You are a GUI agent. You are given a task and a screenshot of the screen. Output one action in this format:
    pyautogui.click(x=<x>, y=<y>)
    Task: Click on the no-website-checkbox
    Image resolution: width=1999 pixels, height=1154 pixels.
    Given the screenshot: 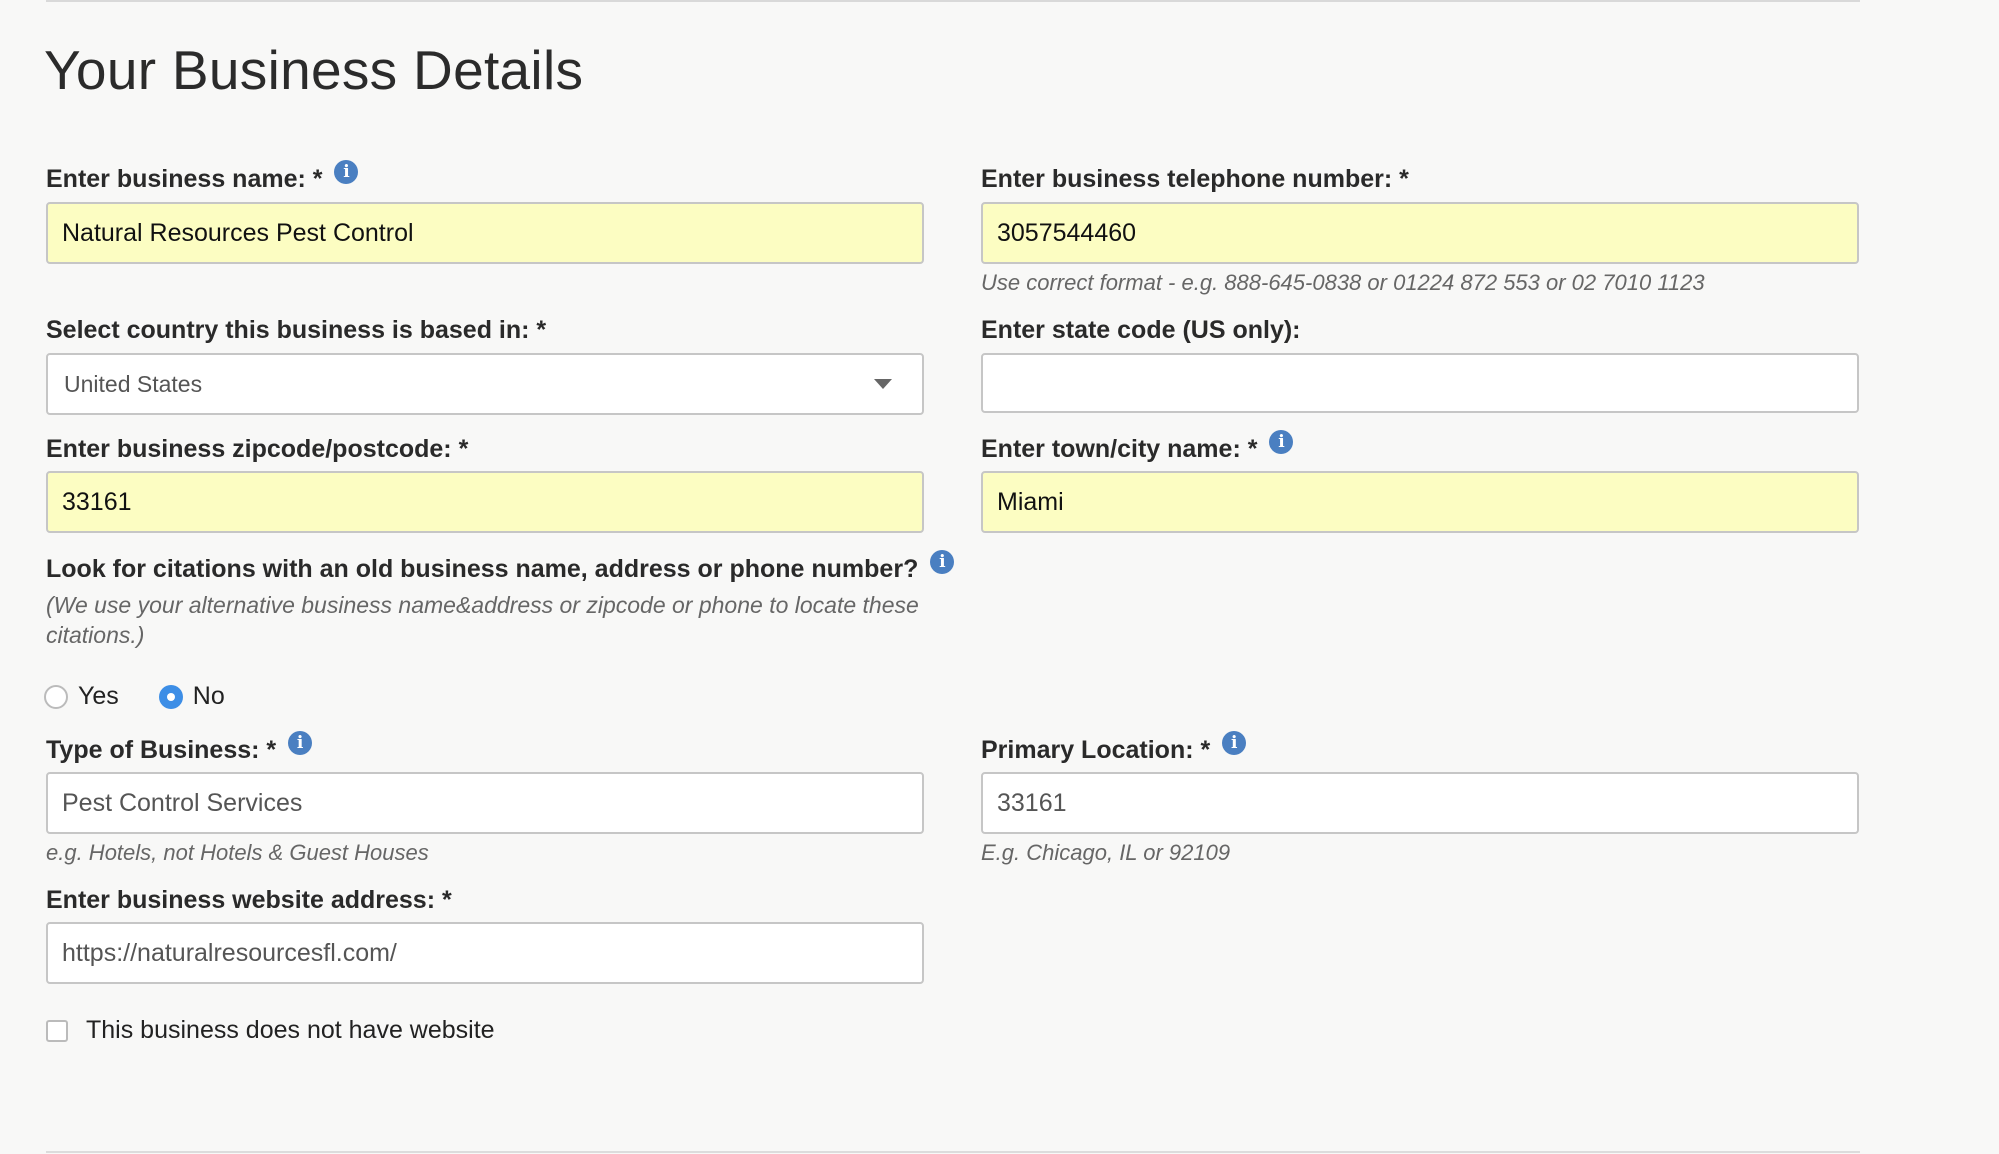 What is the action you would take?
    pyautogui.click(x=57, y=1030)
    